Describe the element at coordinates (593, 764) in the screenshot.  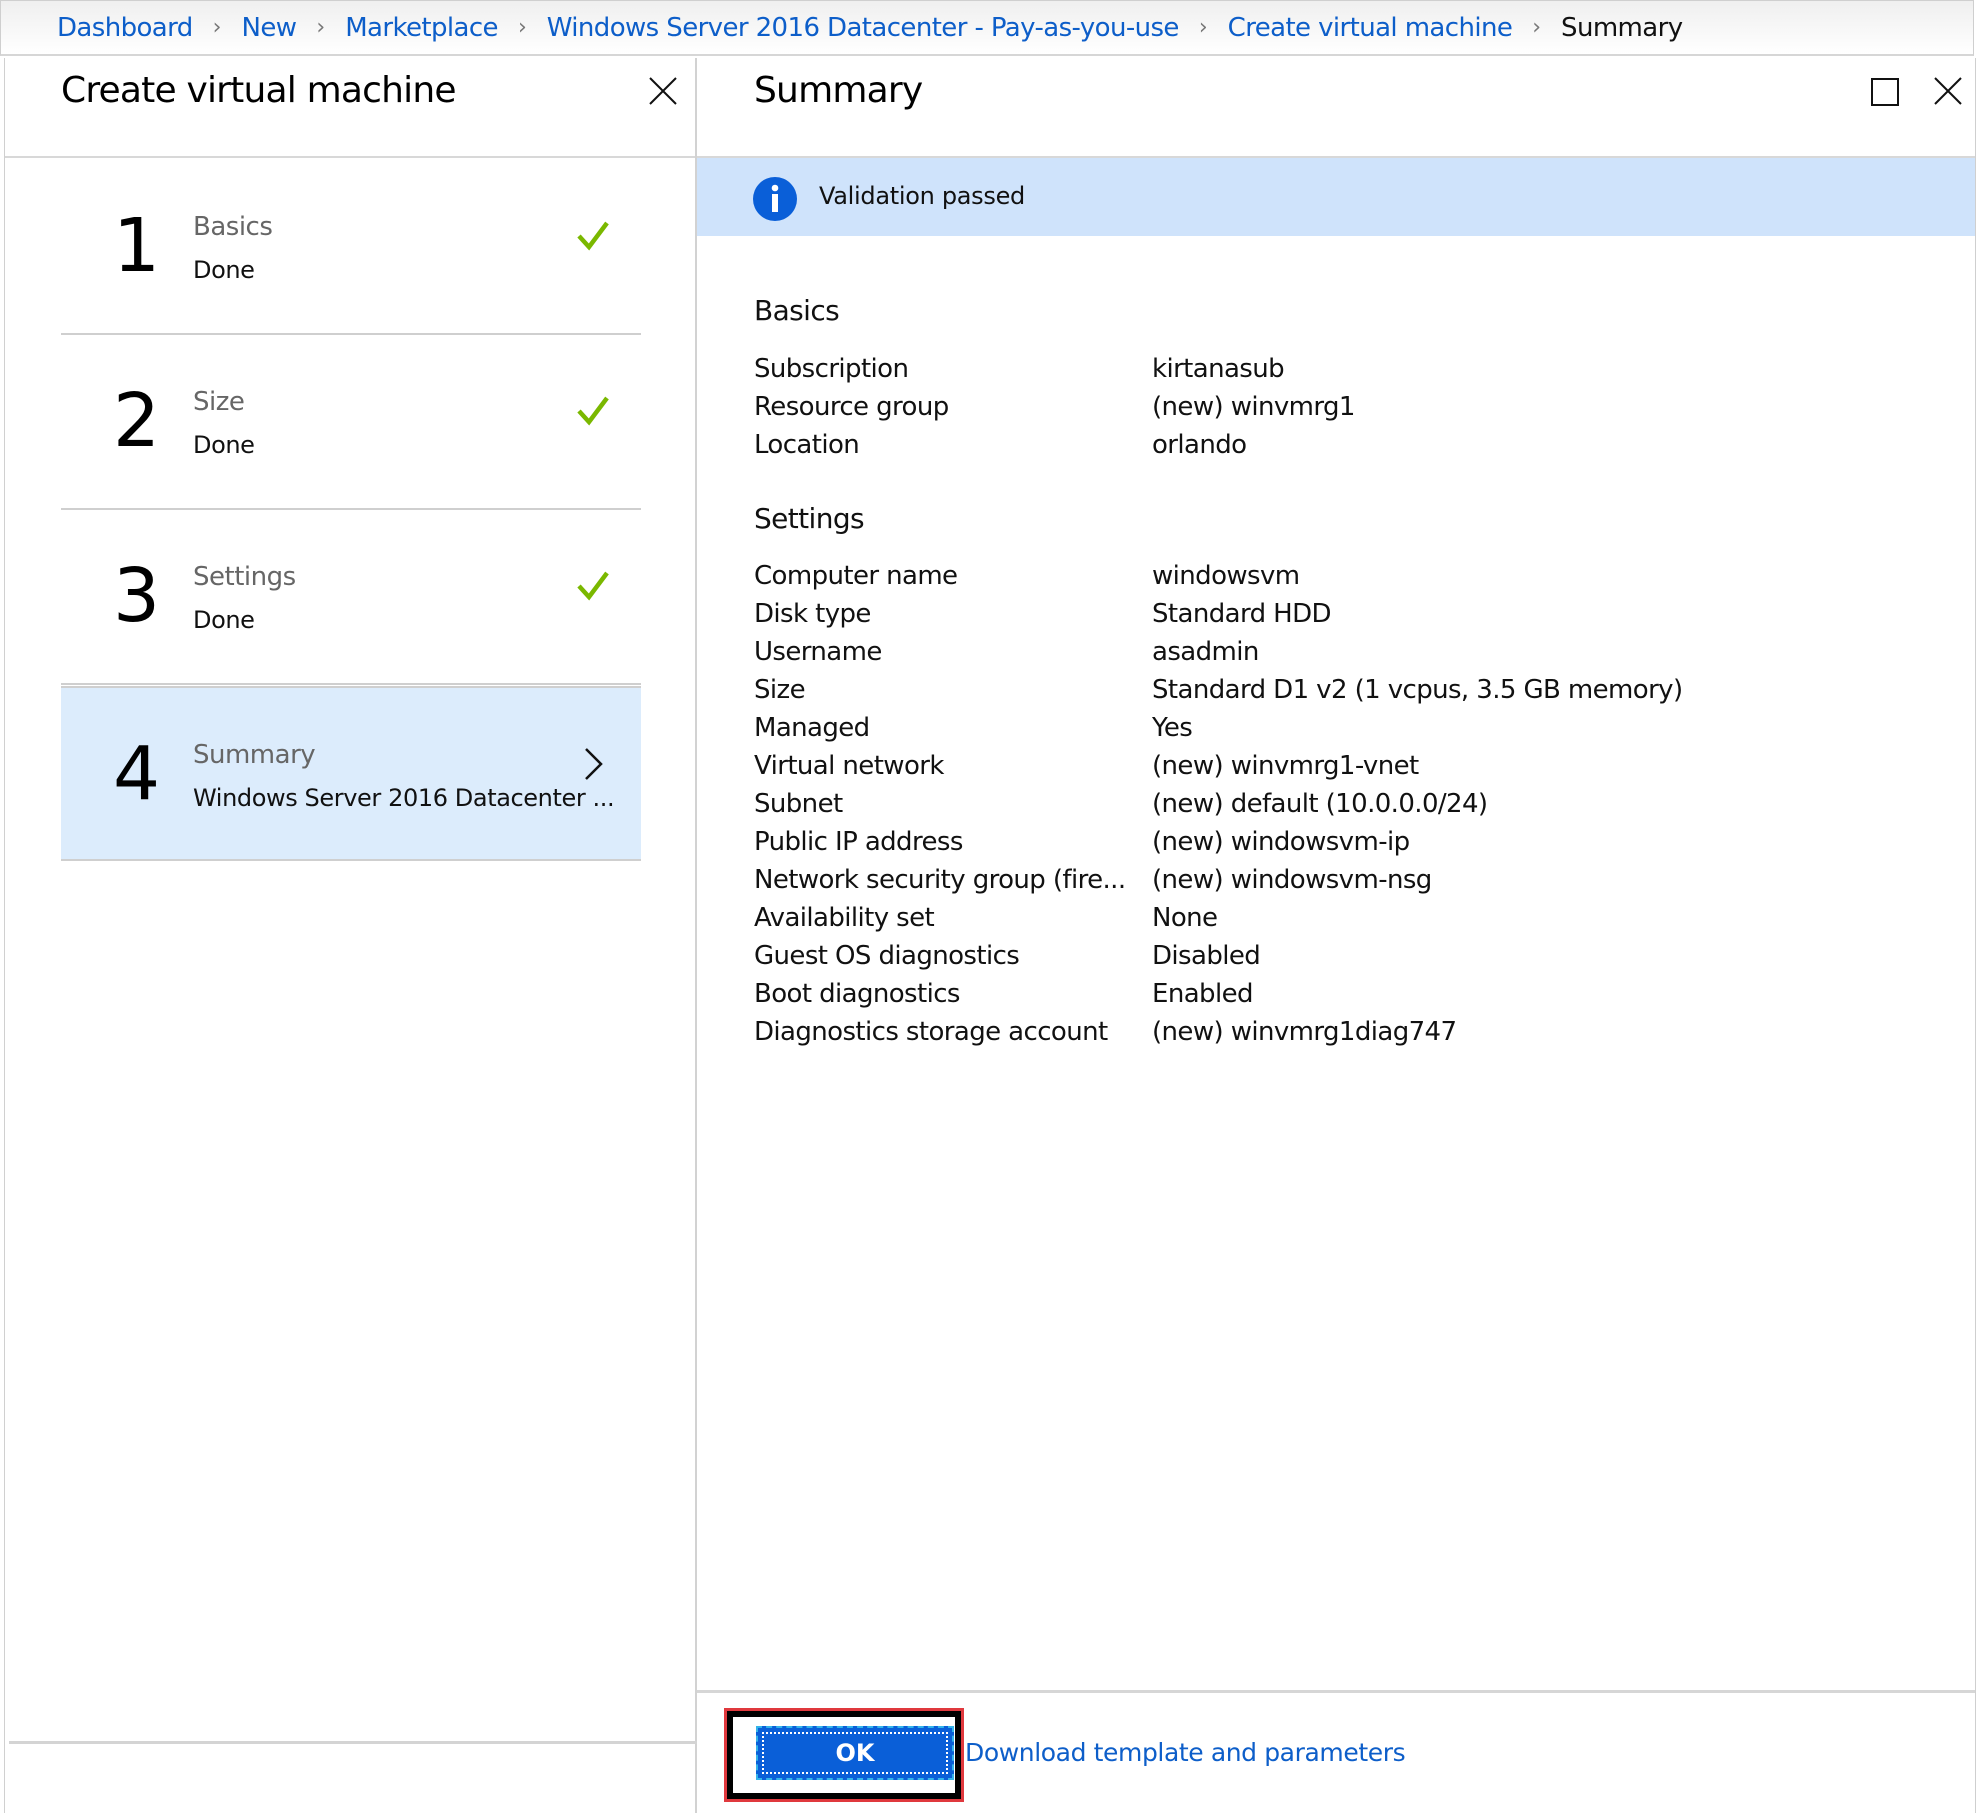
I see `chevron-right-icon` at that location.